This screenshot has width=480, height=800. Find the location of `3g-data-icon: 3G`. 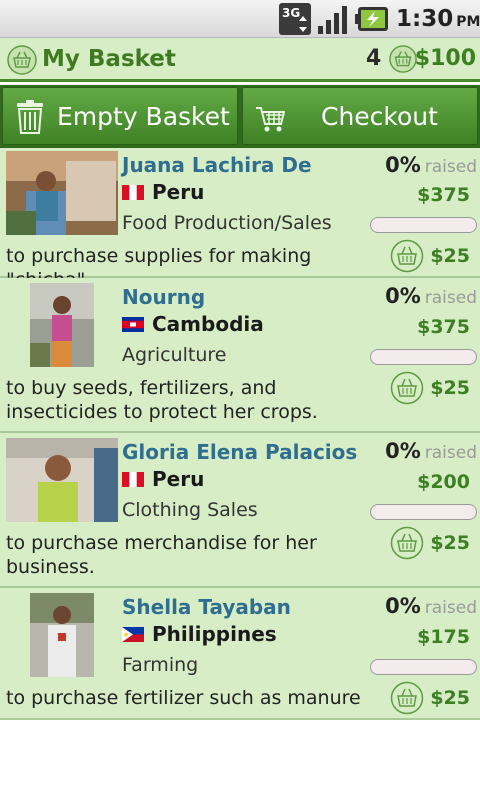

3g-data-icon: 3G is located at coordinates (295, 19).